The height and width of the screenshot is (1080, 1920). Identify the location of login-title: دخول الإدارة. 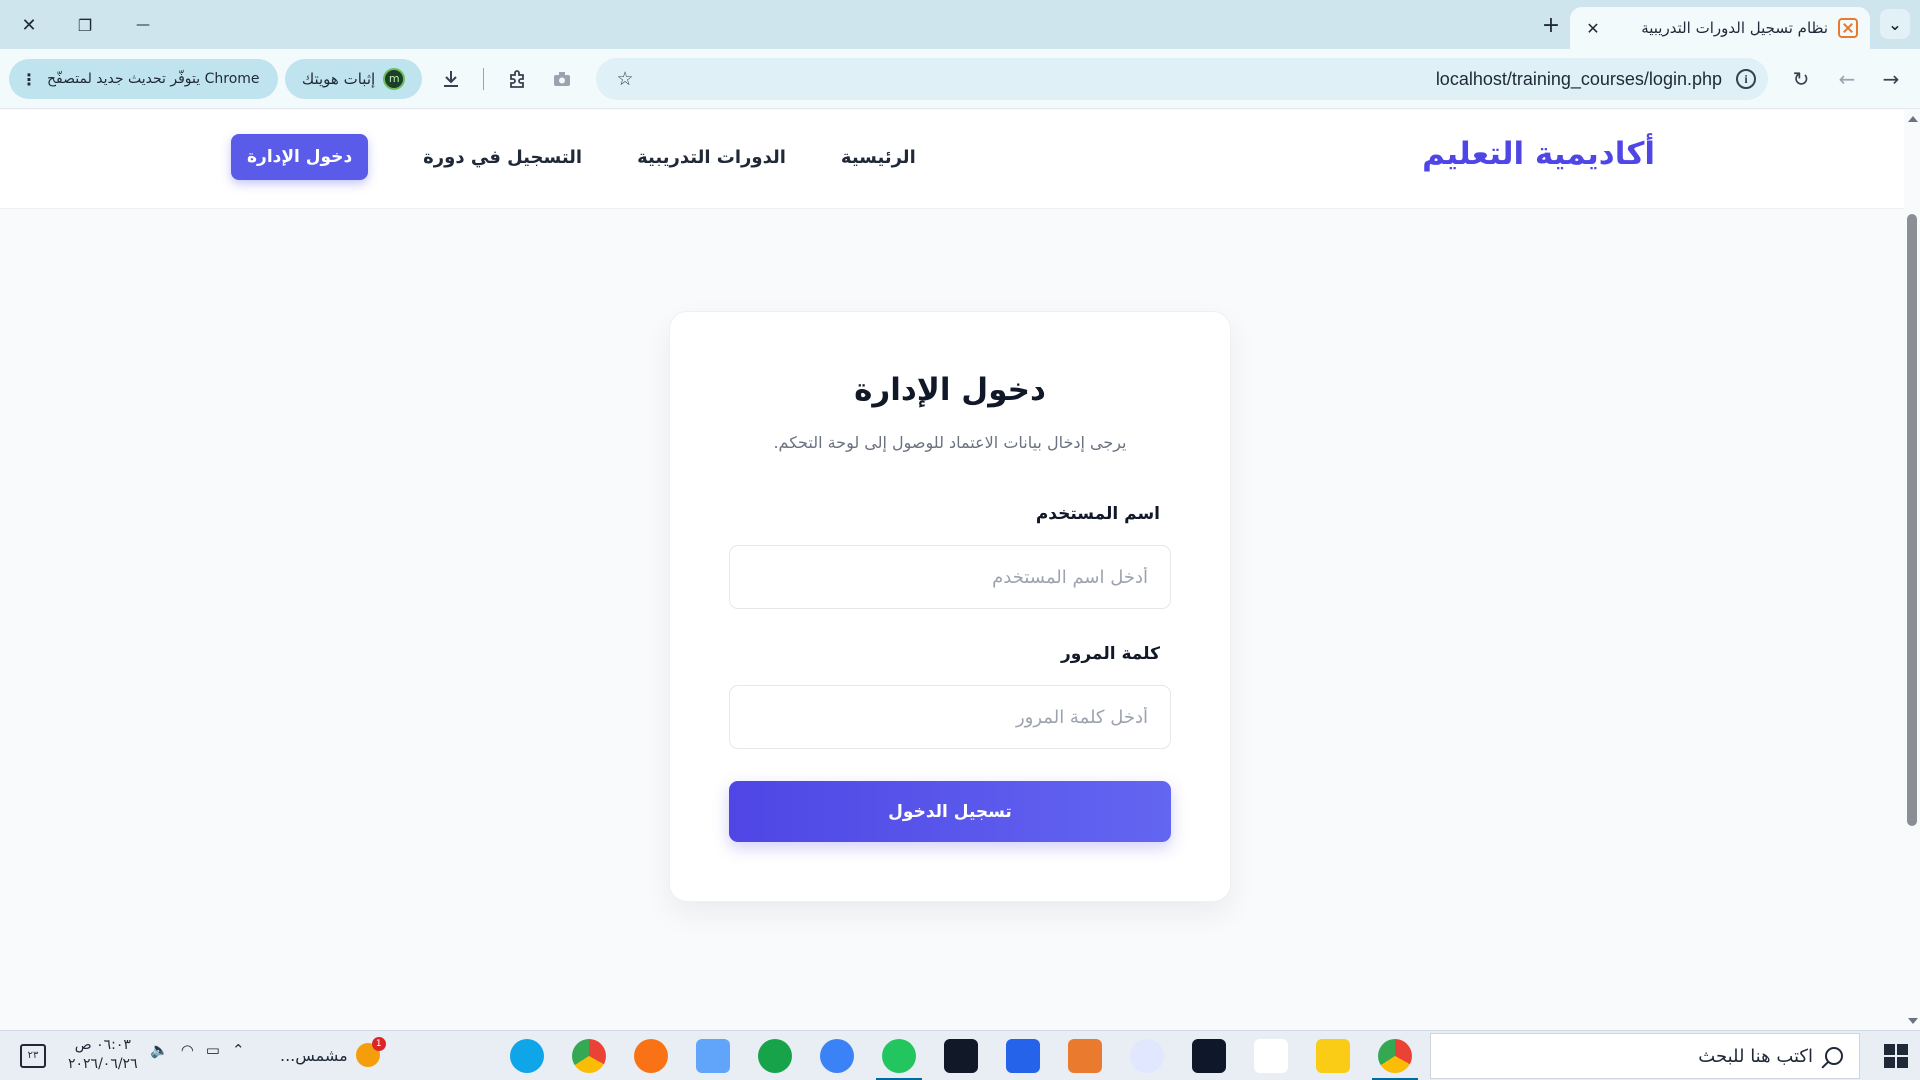
(950, 390).